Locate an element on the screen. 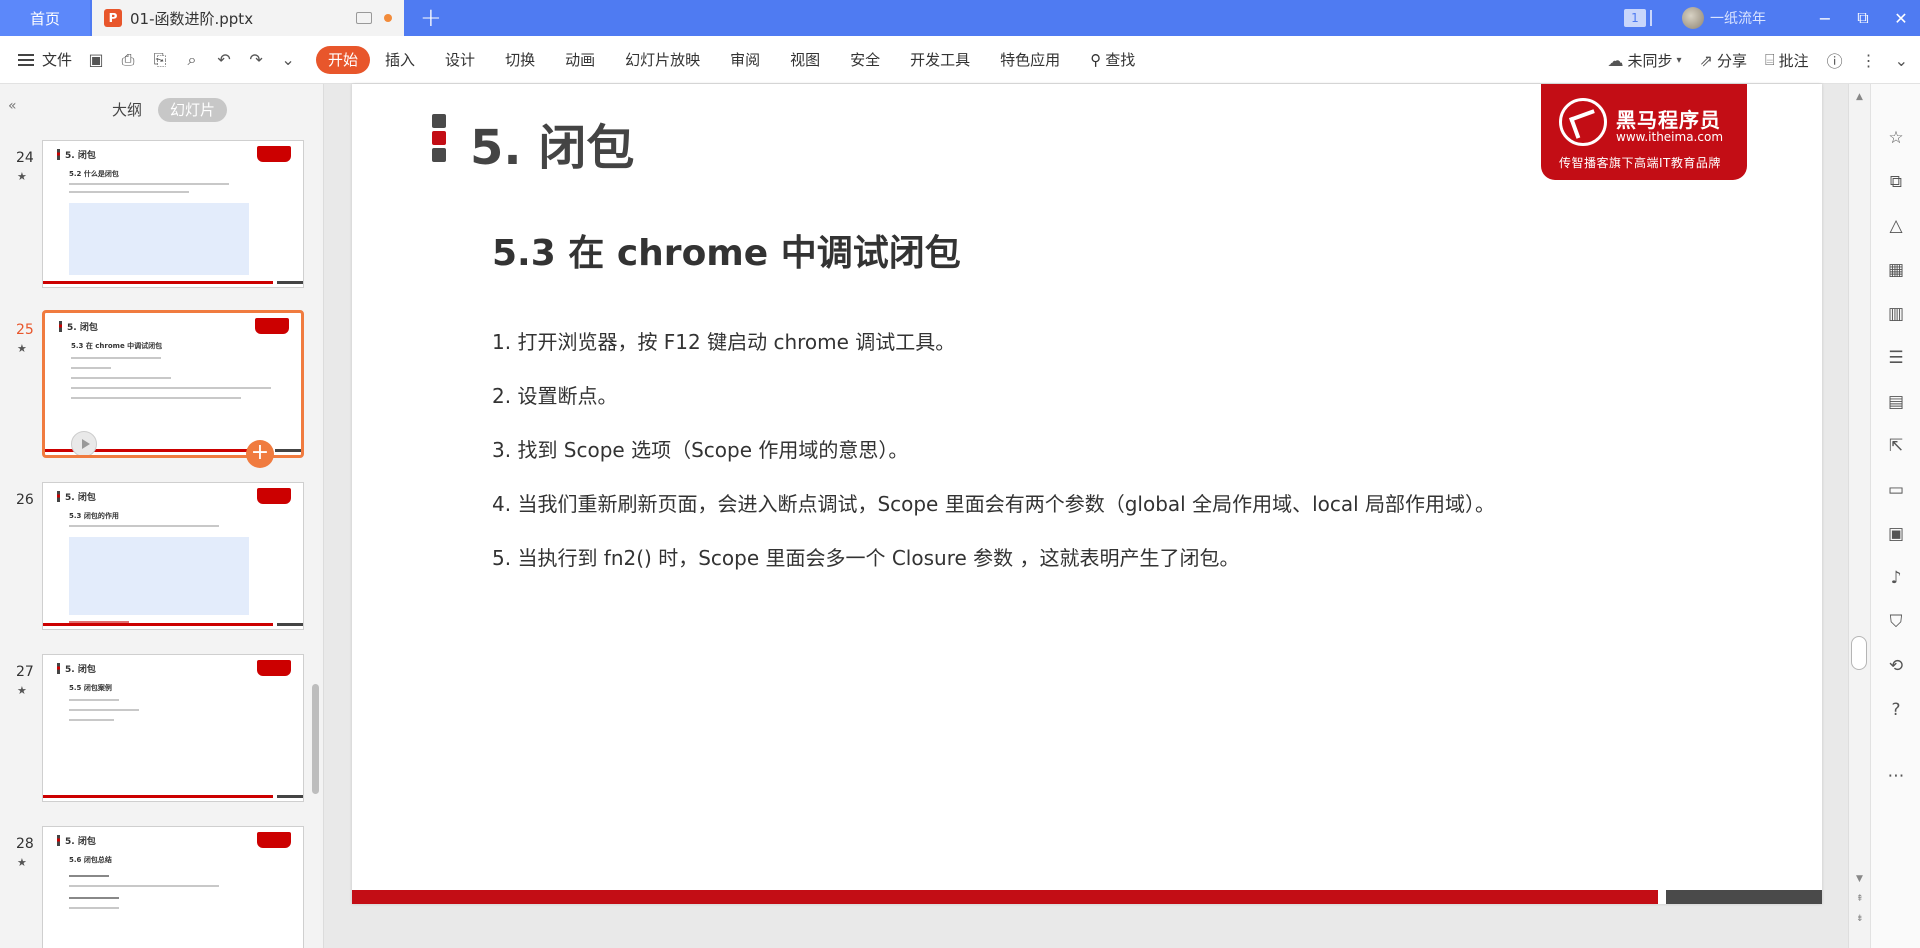  new-tab-button: + is located at coordinates (431, 18).